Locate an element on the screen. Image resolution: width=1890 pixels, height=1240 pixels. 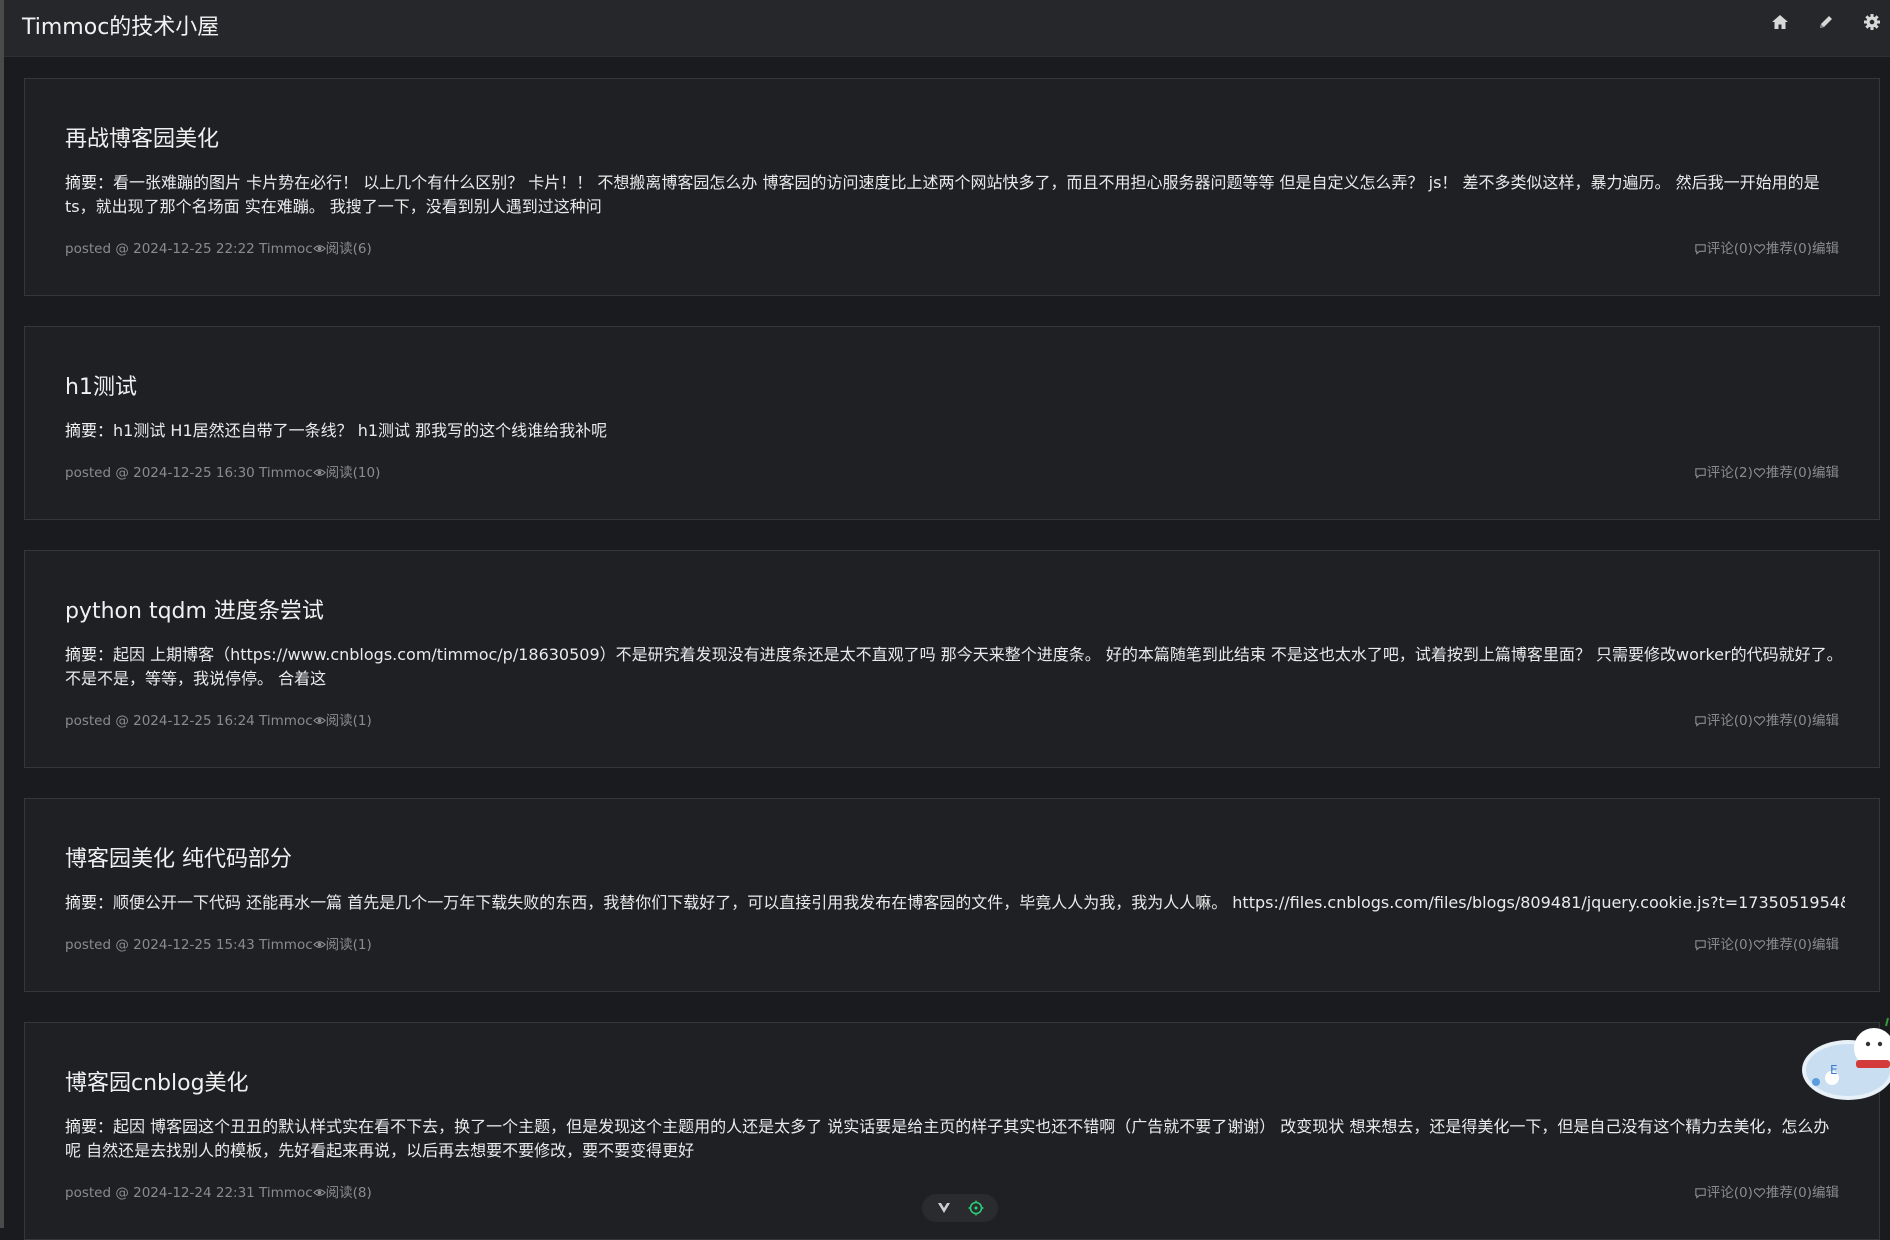
post-meta: posted @ 2024-12-25 16:24 Timmoc 阅读(1) is located at coordinates (218, 719).